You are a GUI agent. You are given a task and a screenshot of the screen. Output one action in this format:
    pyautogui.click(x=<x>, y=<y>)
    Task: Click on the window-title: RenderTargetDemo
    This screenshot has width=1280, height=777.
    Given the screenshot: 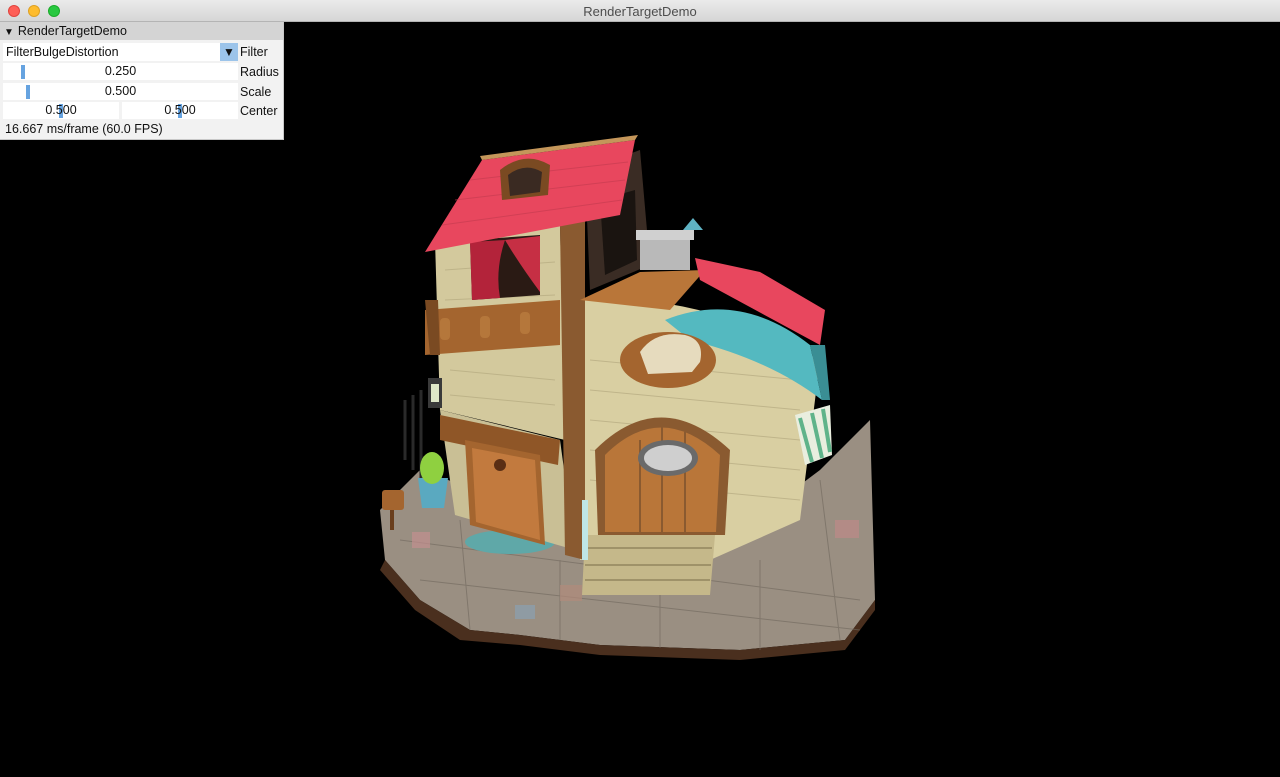 What is the action you would take?
    pyautogui.click(x=640, y=11)
    